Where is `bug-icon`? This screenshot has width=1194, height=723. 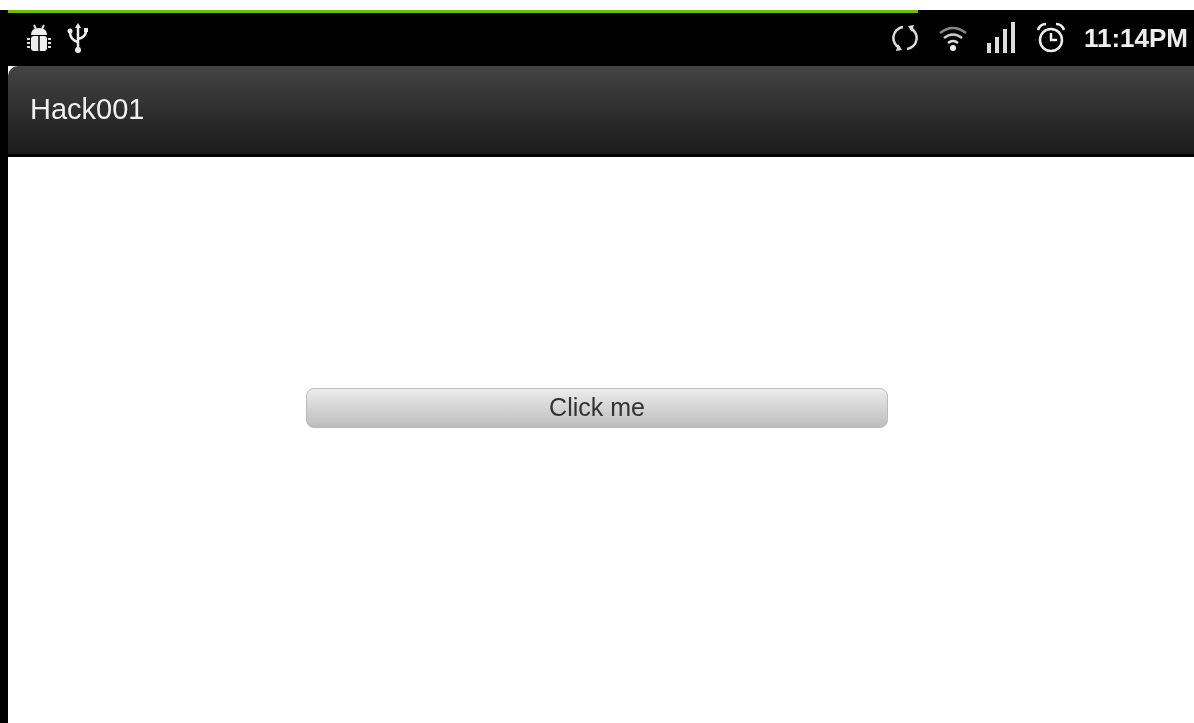 bug-icon is located at coordinates (39, 38).